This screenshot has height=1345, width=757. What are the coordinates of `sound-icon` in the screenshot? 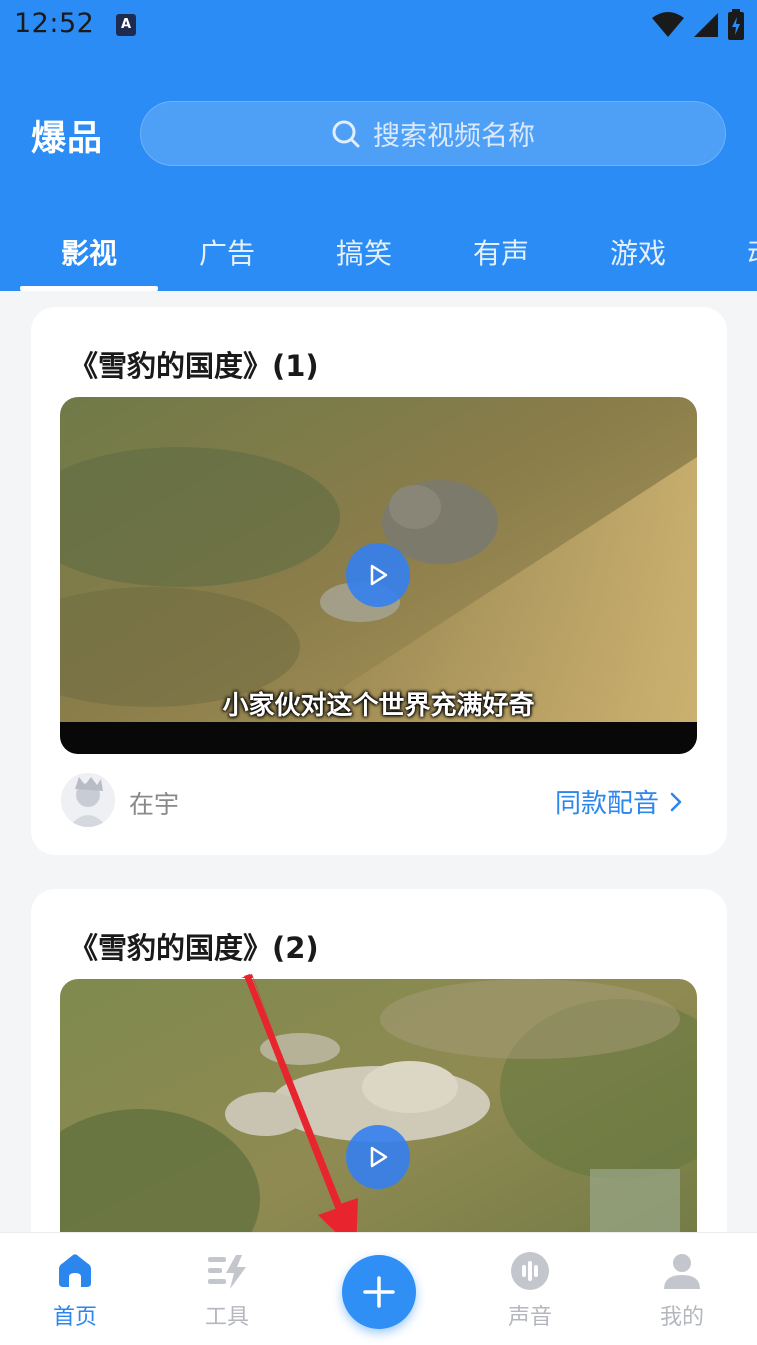 It's located at (530, 1271).